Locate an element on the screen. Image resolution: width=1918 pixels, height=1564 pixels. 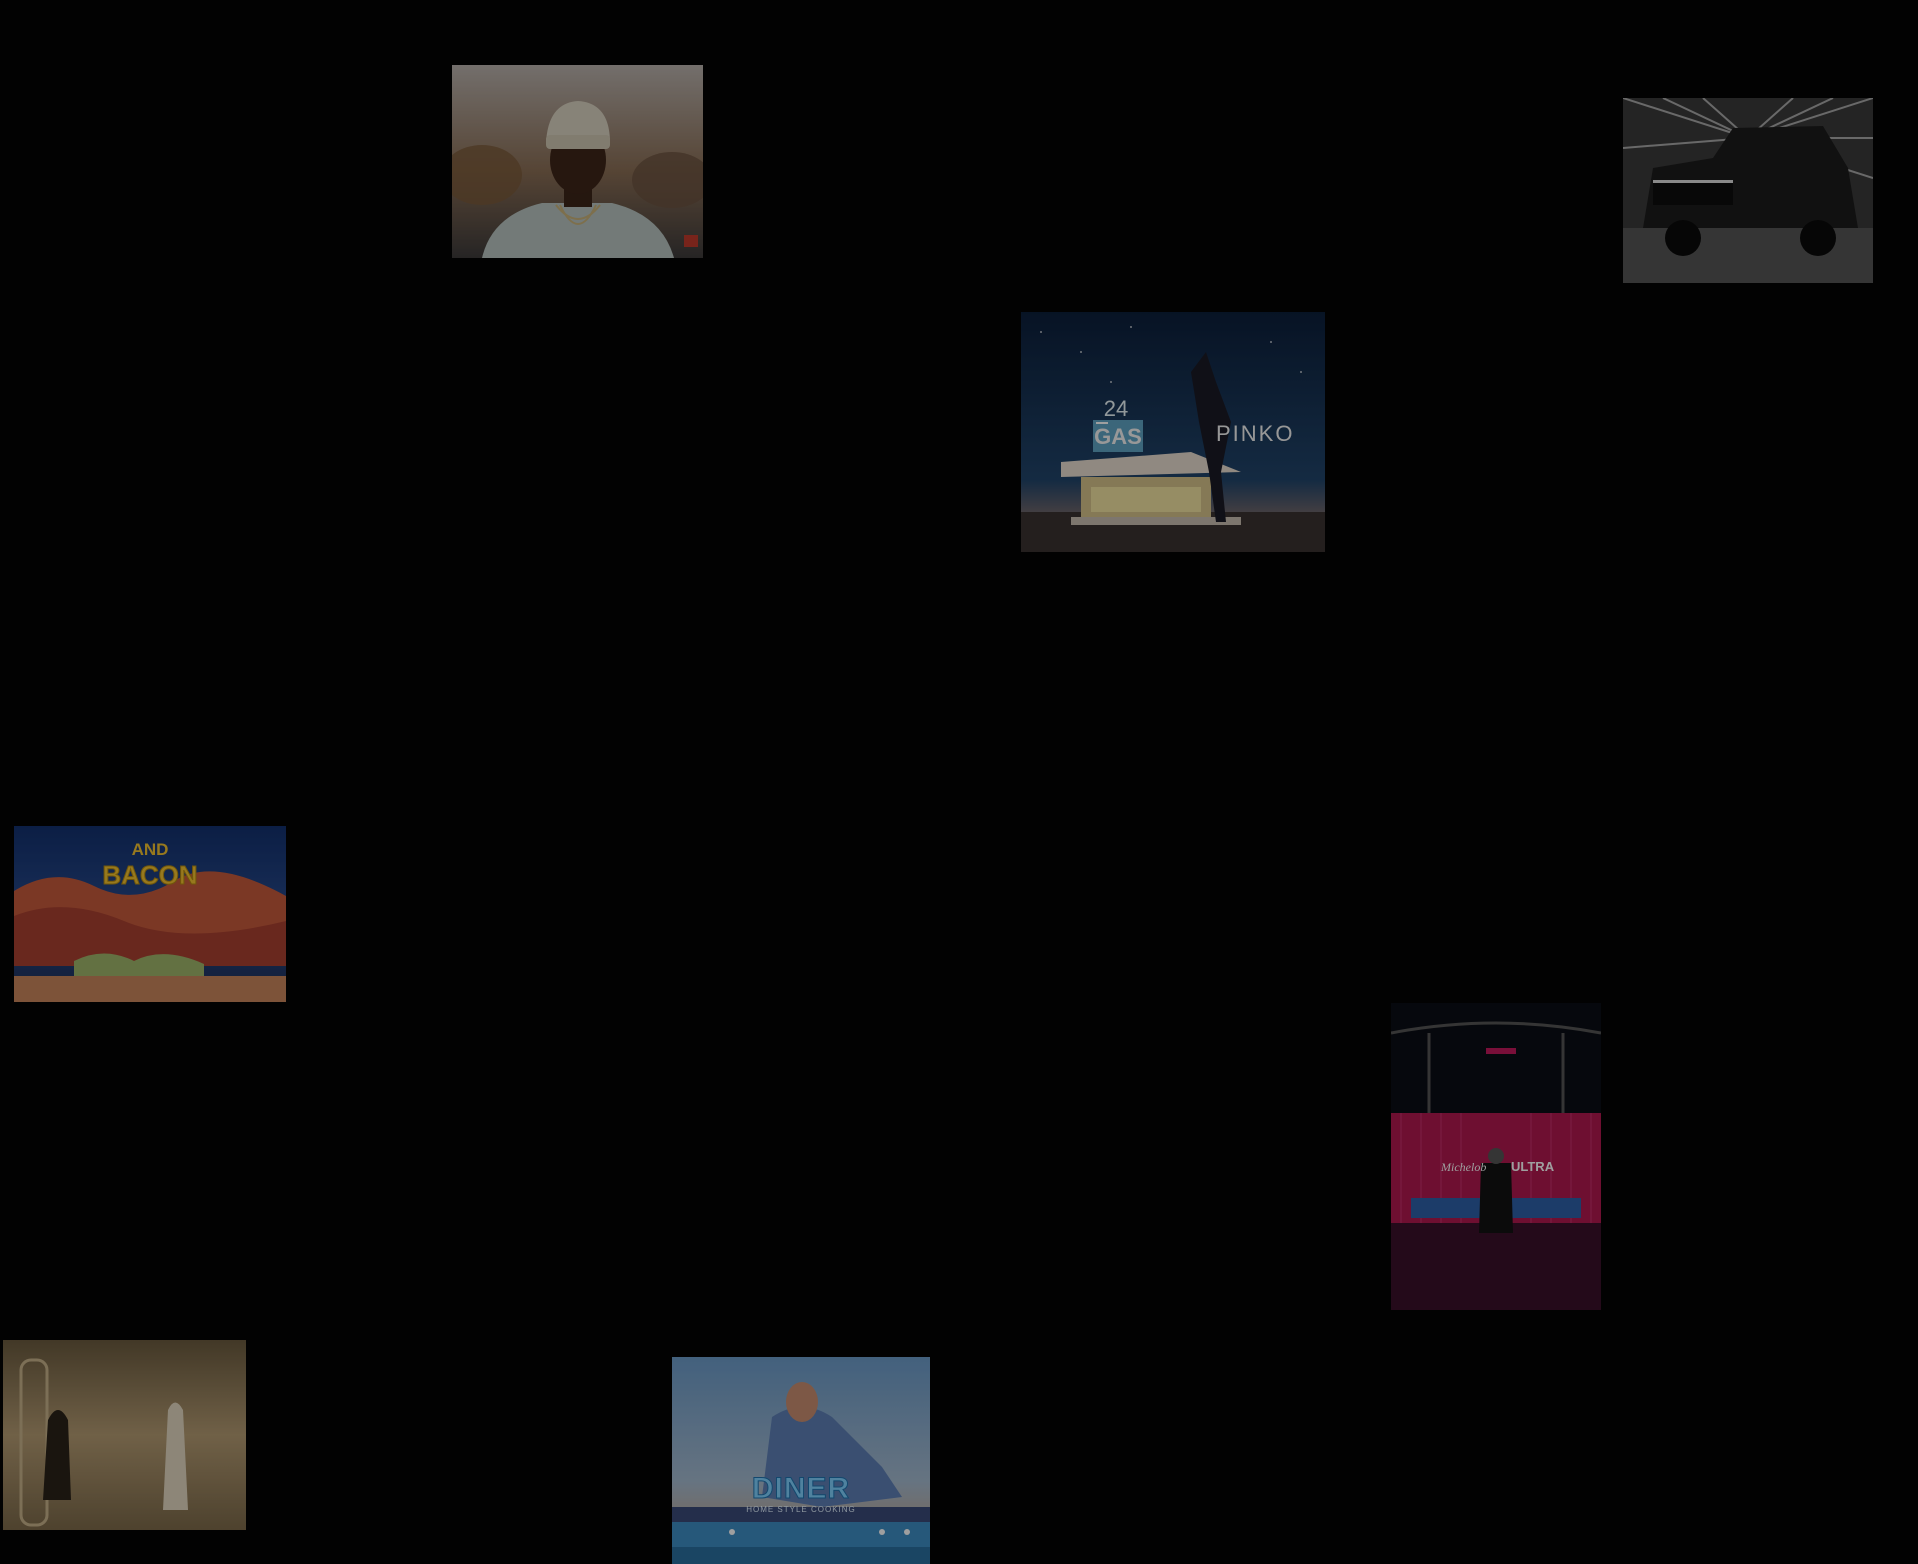
thumbnail-diner: DINER HOME STYLE COOKING is located at coordinates (801, 1460).